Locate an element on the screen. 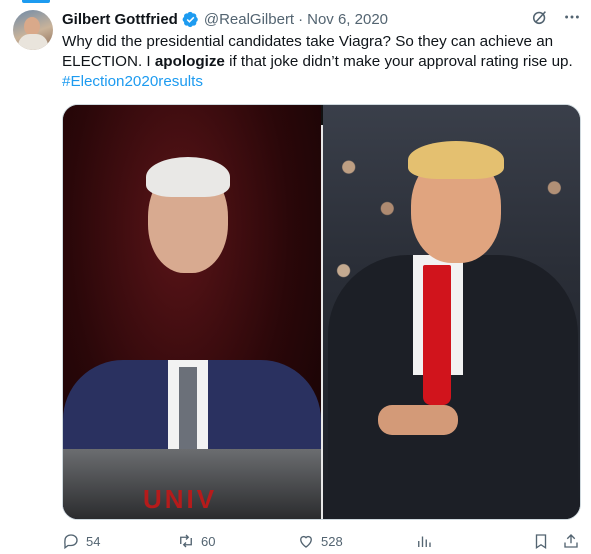 Image resolution: width=591 pixels, height=554 pixels. bookmark-button is located at coordinates (541, 541).